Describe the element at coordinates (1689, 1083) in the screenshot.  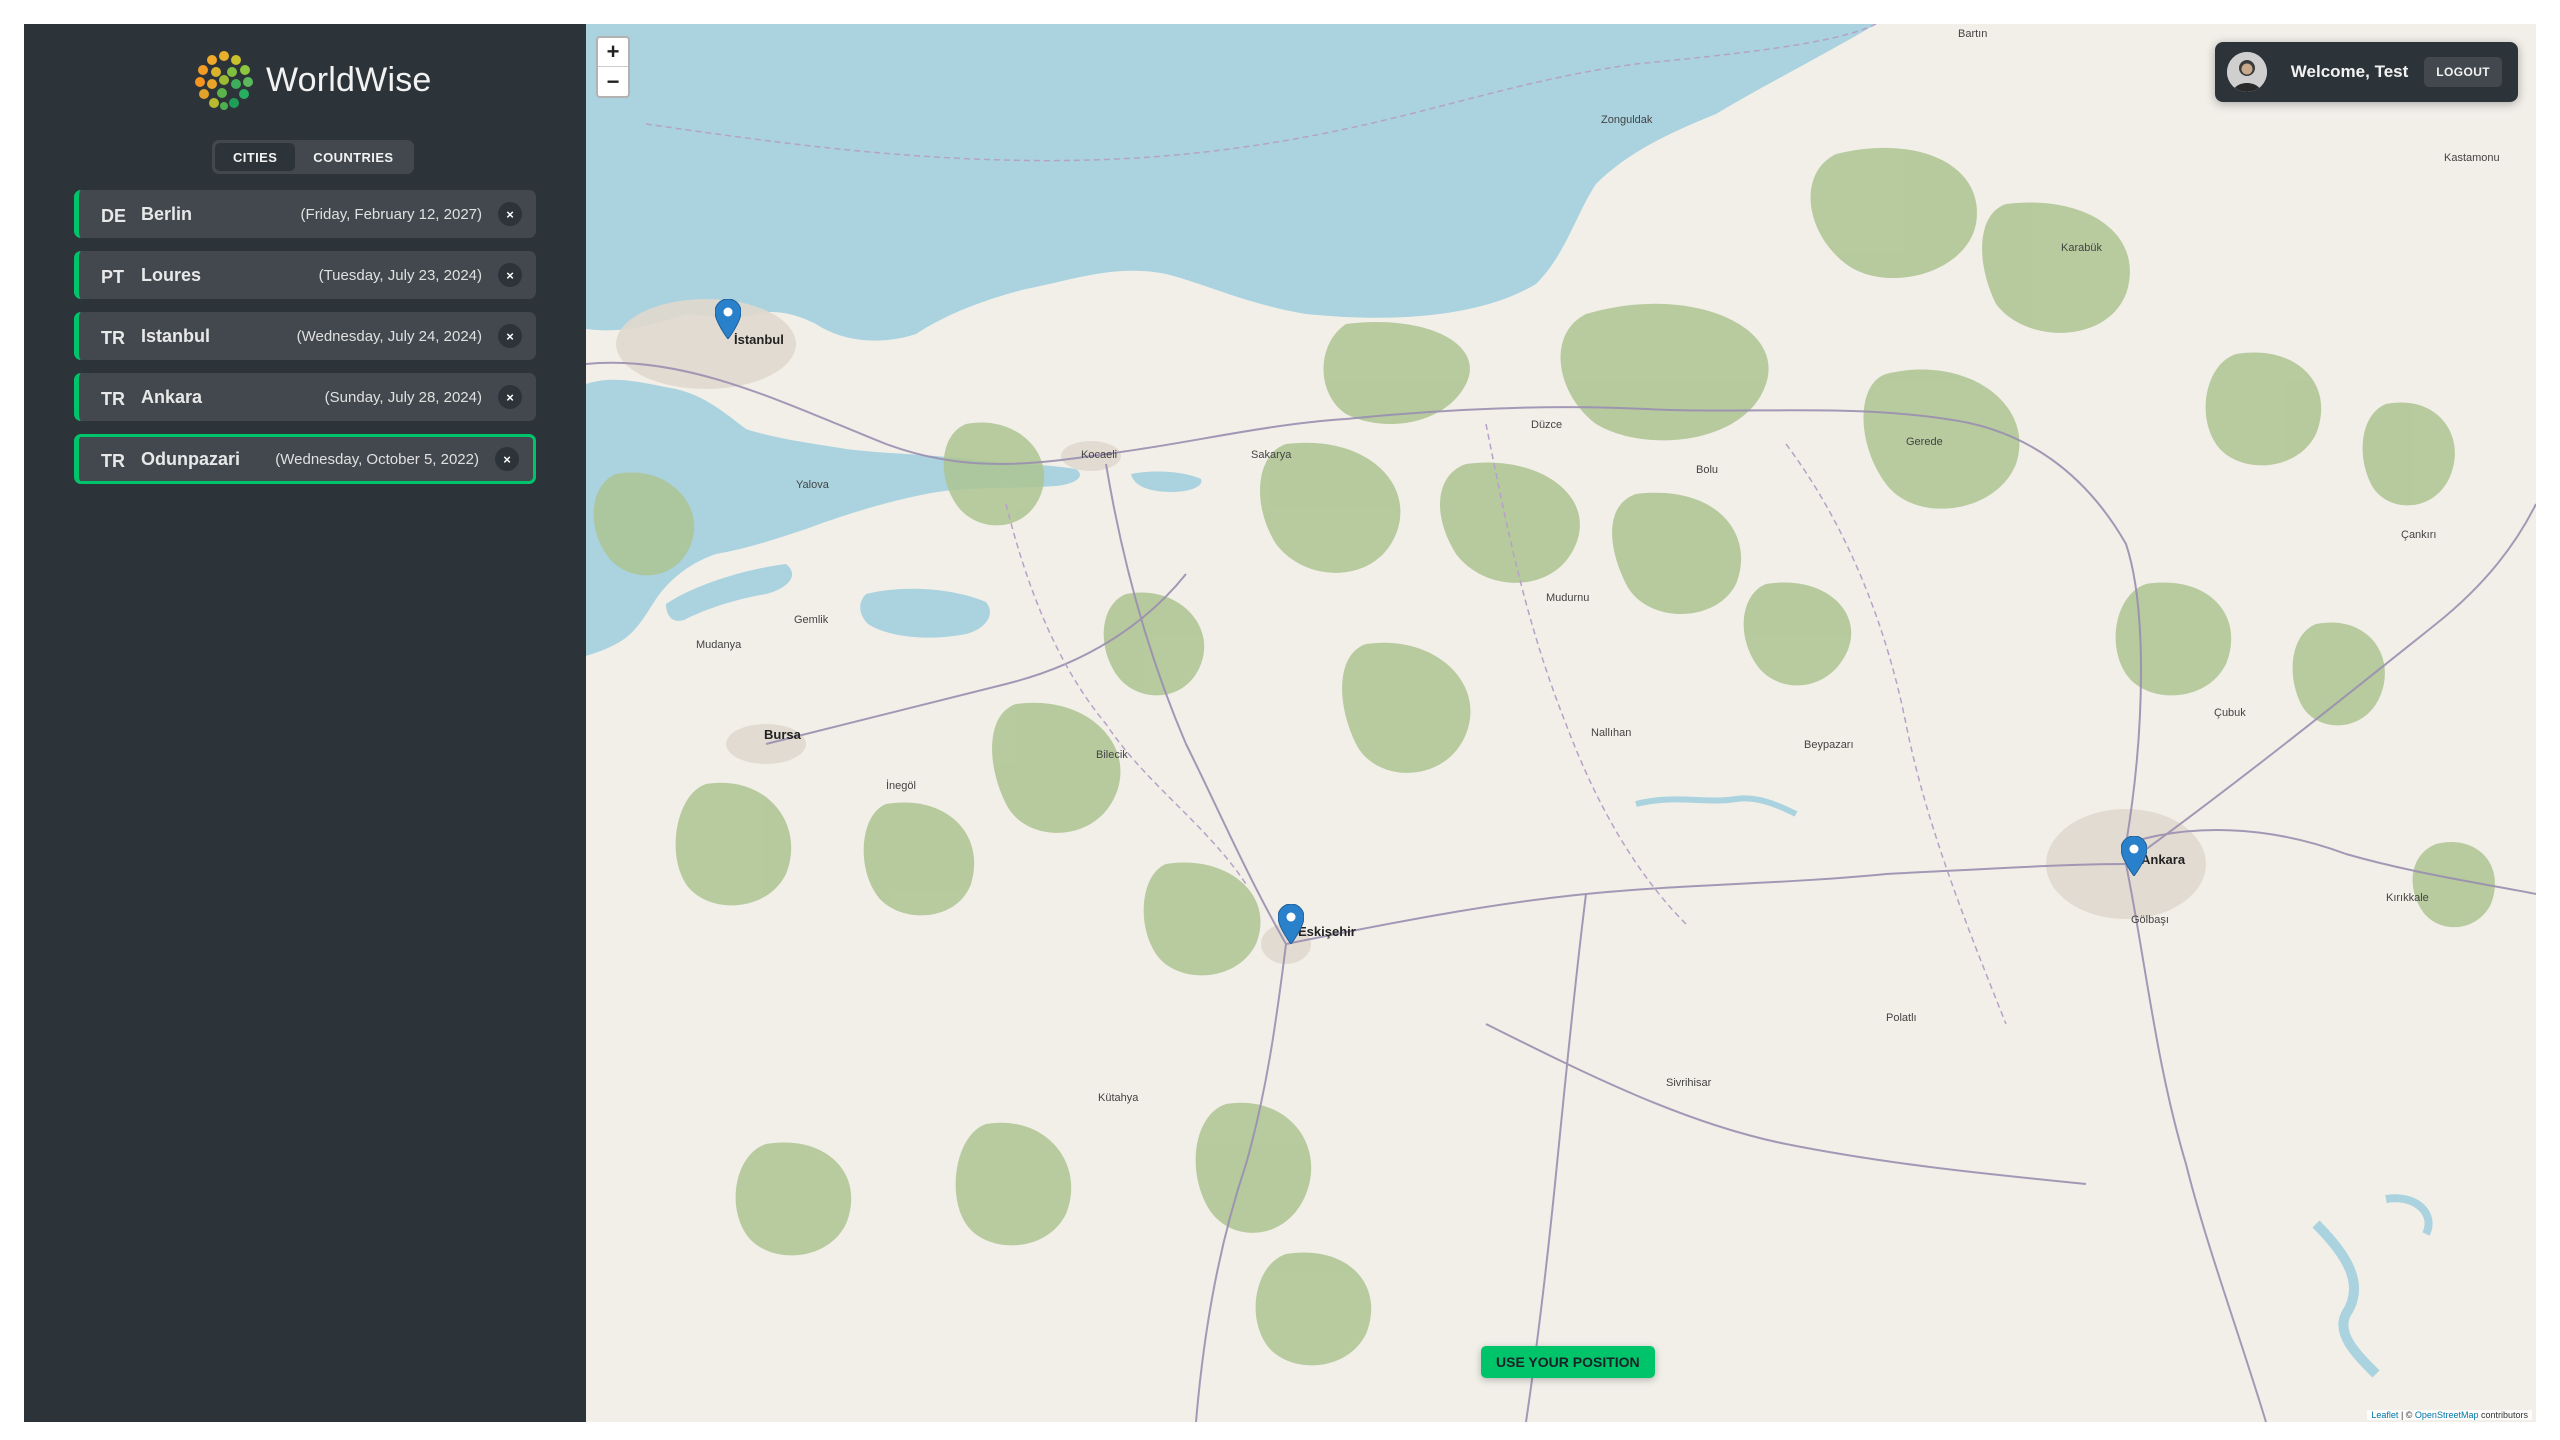
I see `place-label: Sivrihisar` at that location.